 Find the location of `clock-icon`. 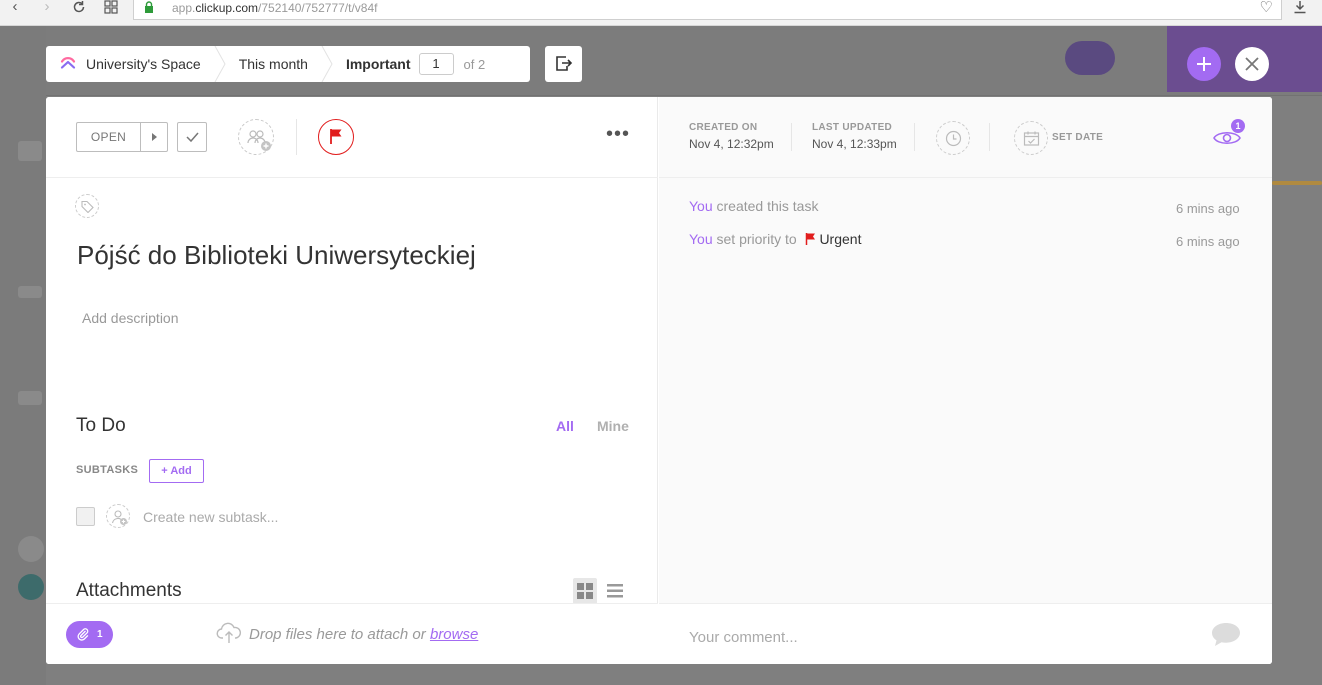

clock-icon is located at coordinates (953, 138).